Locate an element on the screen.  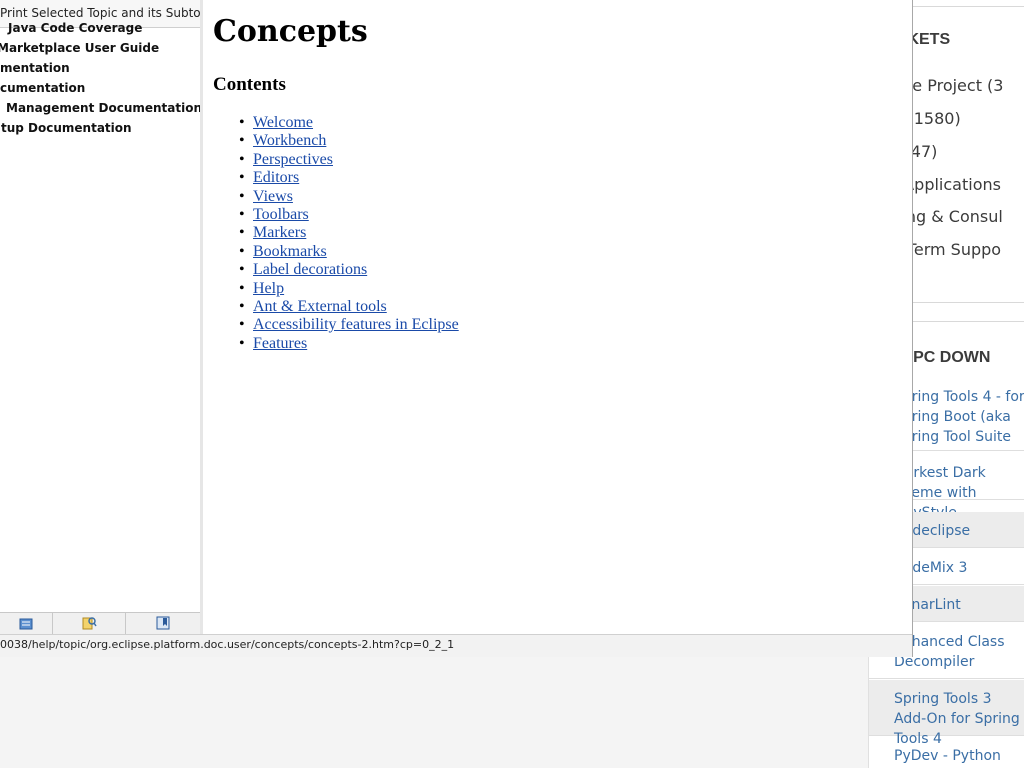
topic-link-ant-external-tools: Ant & External tools is located at coordinates (320, 306).